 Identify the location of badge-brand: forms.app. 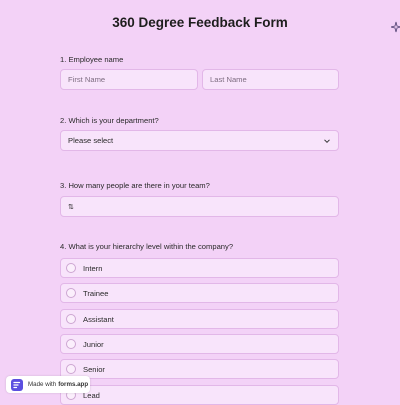
(73, 384).